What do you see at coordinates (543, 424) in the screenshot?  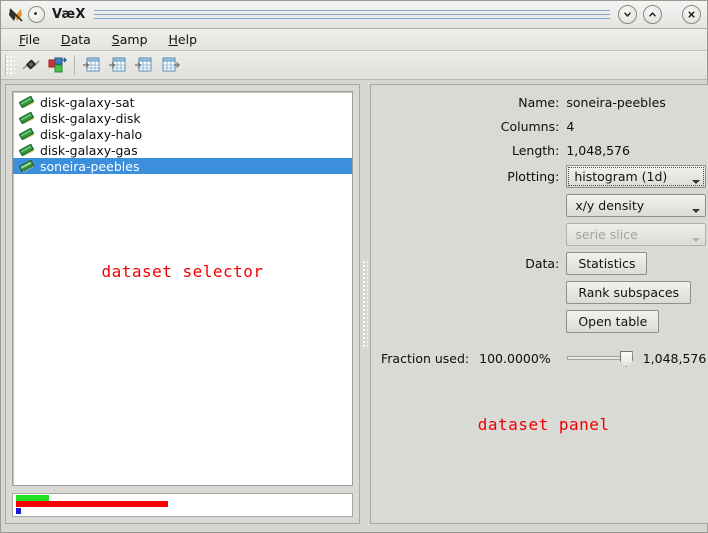 I see `dataset-panel-annotation: dataset panel` at bounding box center [543, 424].